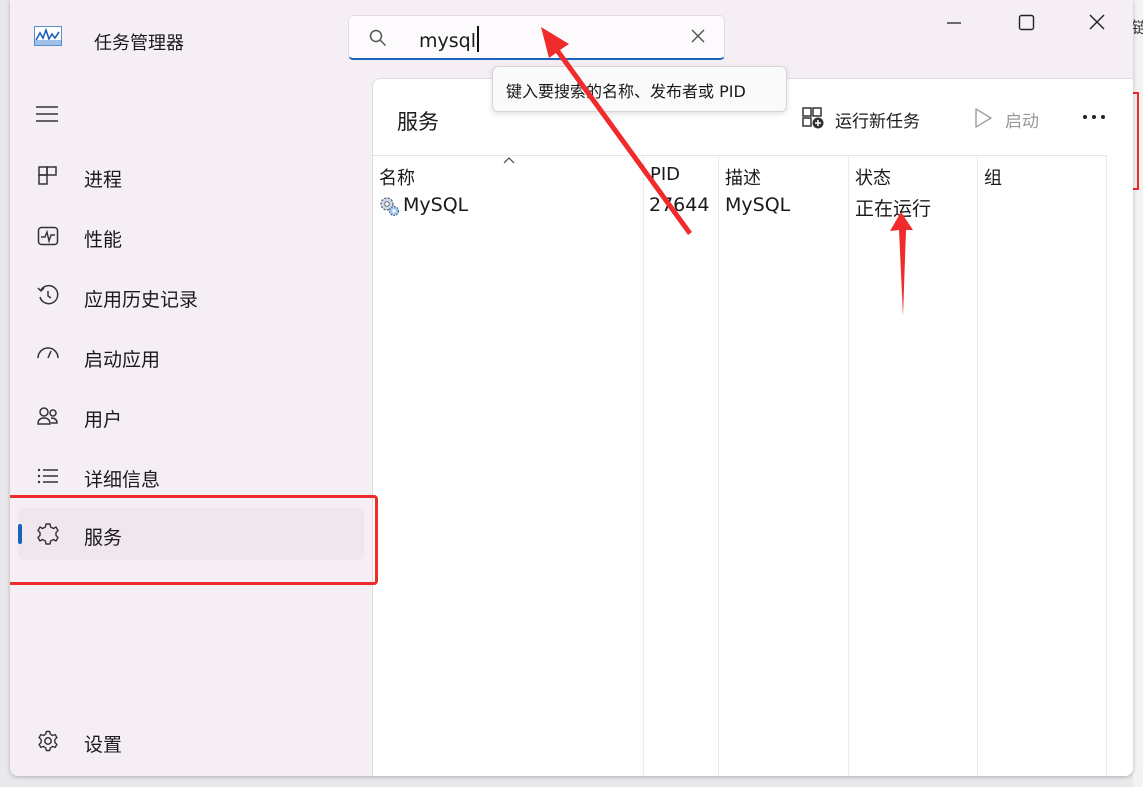 The image size is (1143, 787). I want to click on column-header-name: 名称, so click(397, 177).